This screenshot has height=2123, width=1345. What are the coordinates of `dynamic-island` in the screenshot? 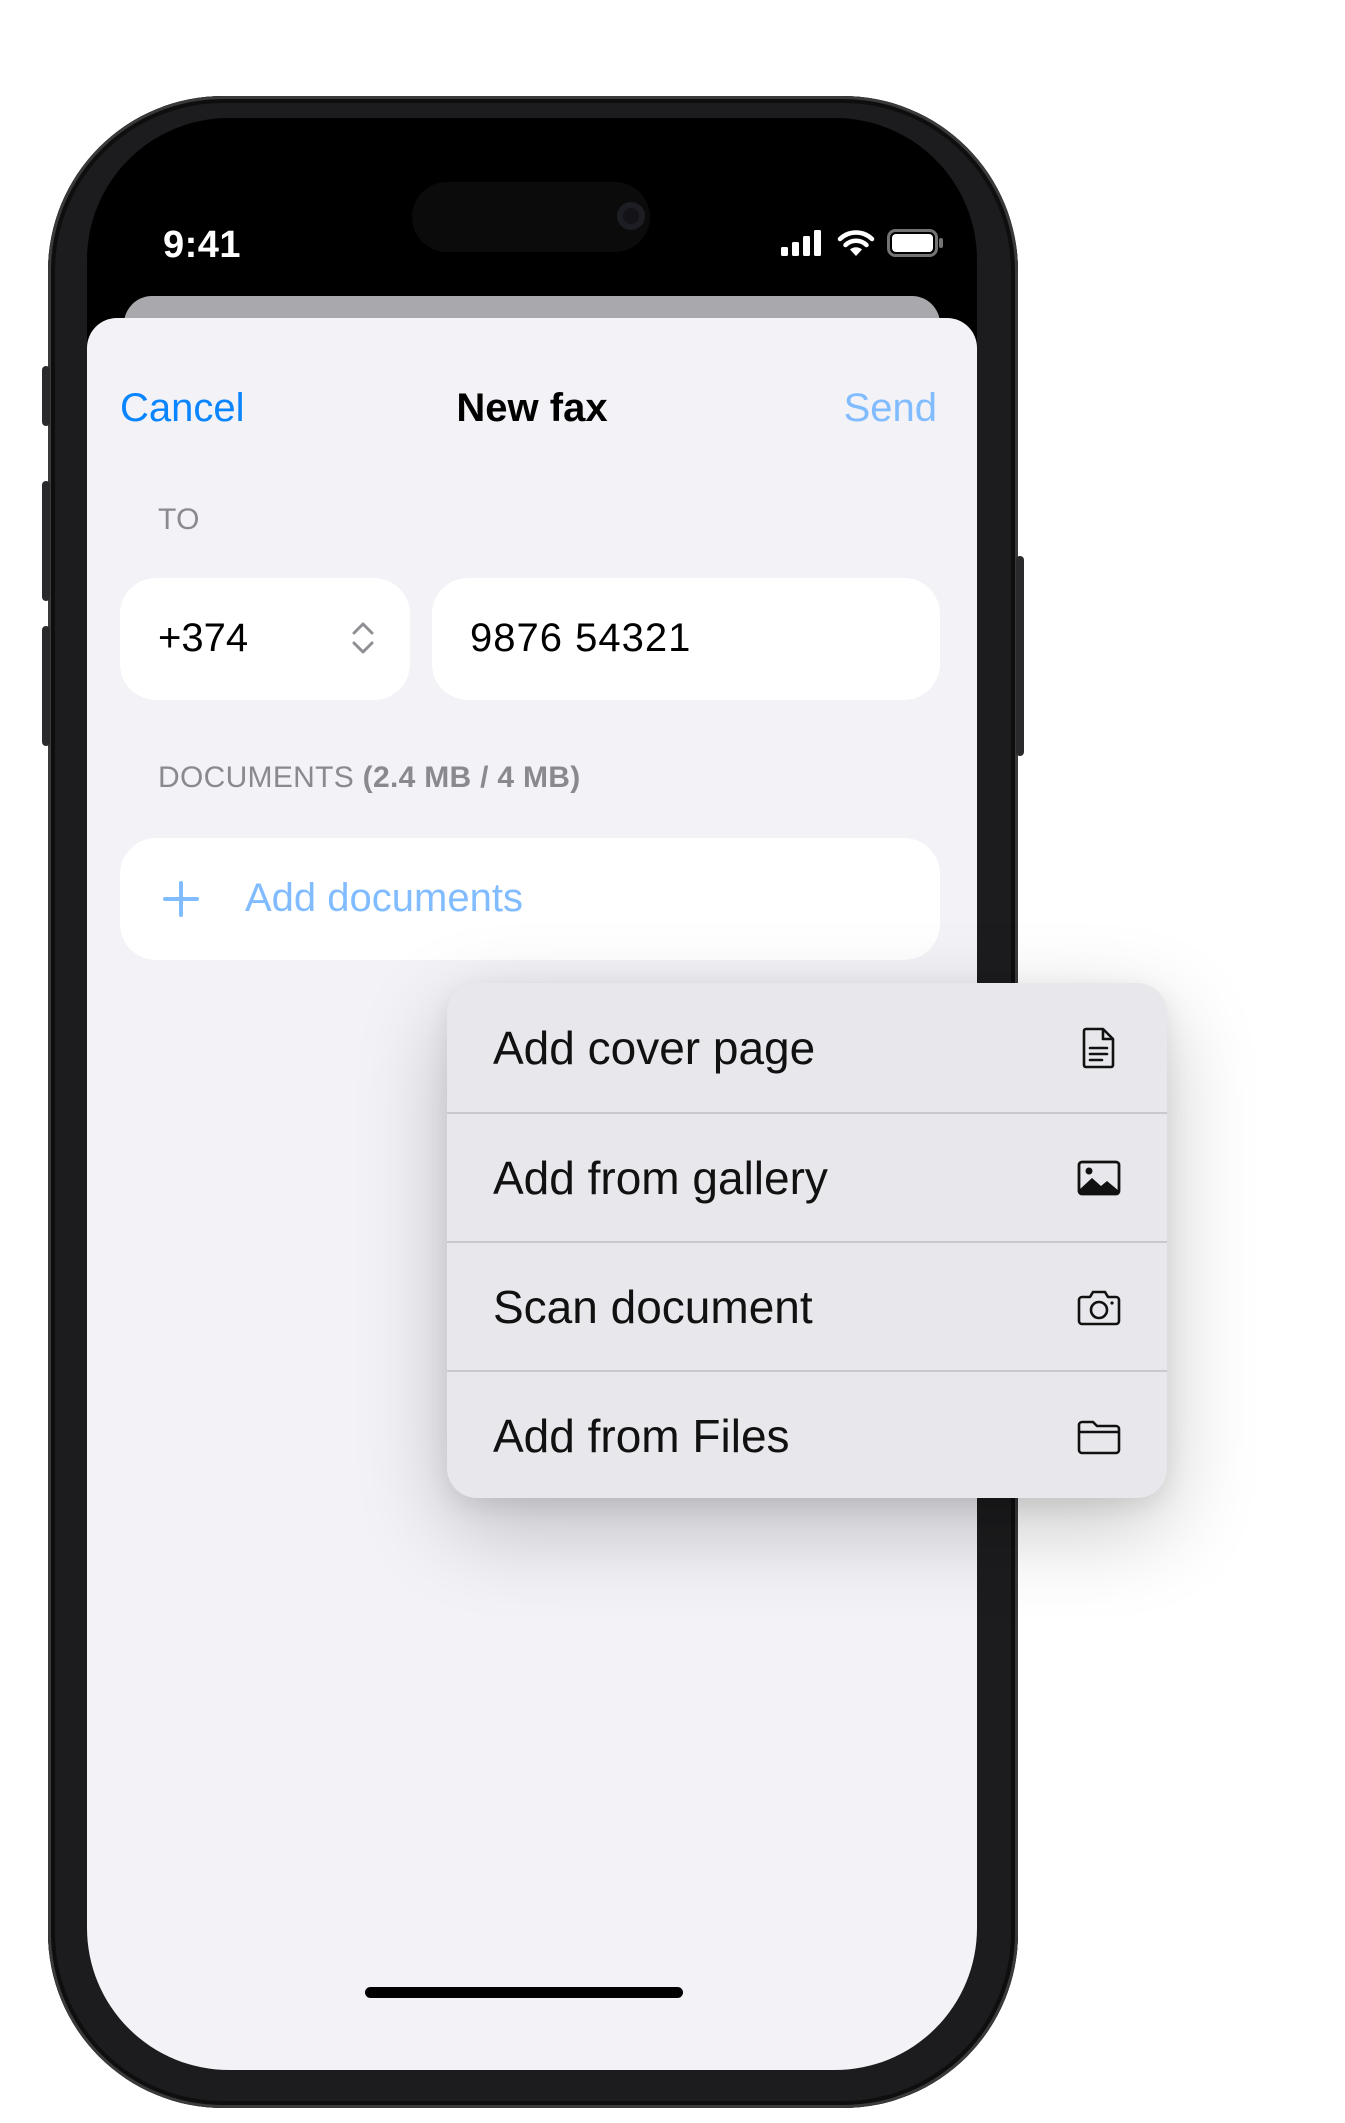 It's located at (531, 217).